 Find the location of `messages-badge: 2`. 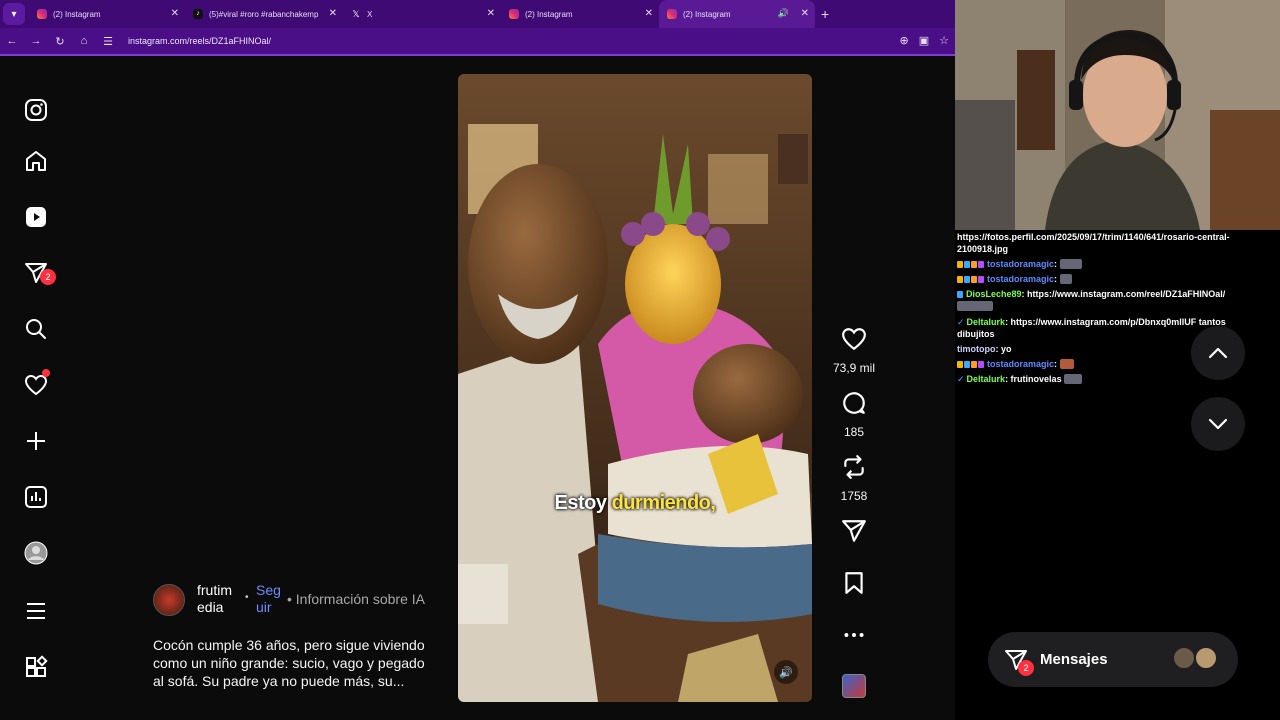

messages-badge: 2 is located at coordinates (1026, 668).